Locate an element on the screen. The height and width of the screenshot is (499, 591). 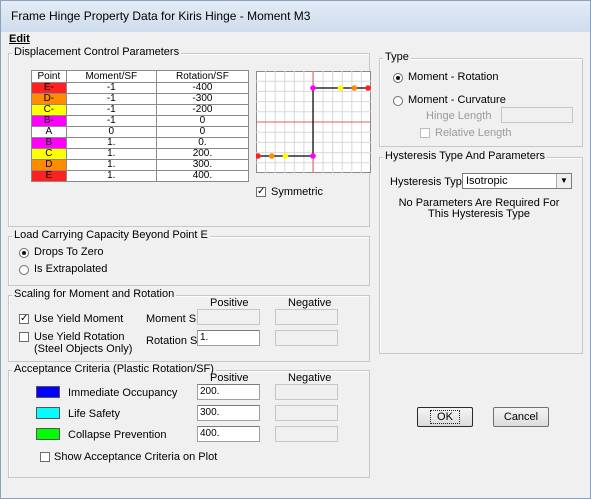
hinge-length-field is located at coordinates (537, 115).